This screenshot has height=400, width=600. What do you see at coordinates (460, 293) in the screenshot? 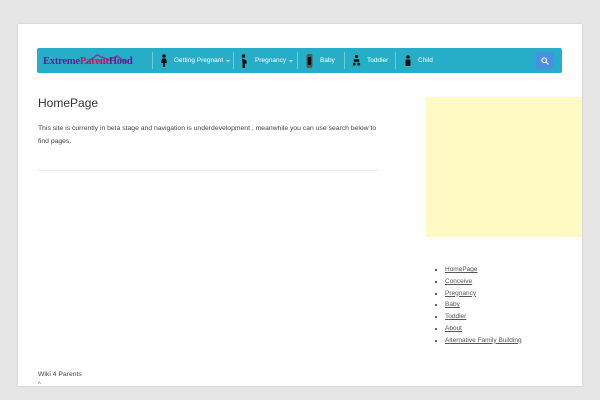
I see `sidebar-link-pregnancy: Pregnancy` at bounding box center [460, 293].